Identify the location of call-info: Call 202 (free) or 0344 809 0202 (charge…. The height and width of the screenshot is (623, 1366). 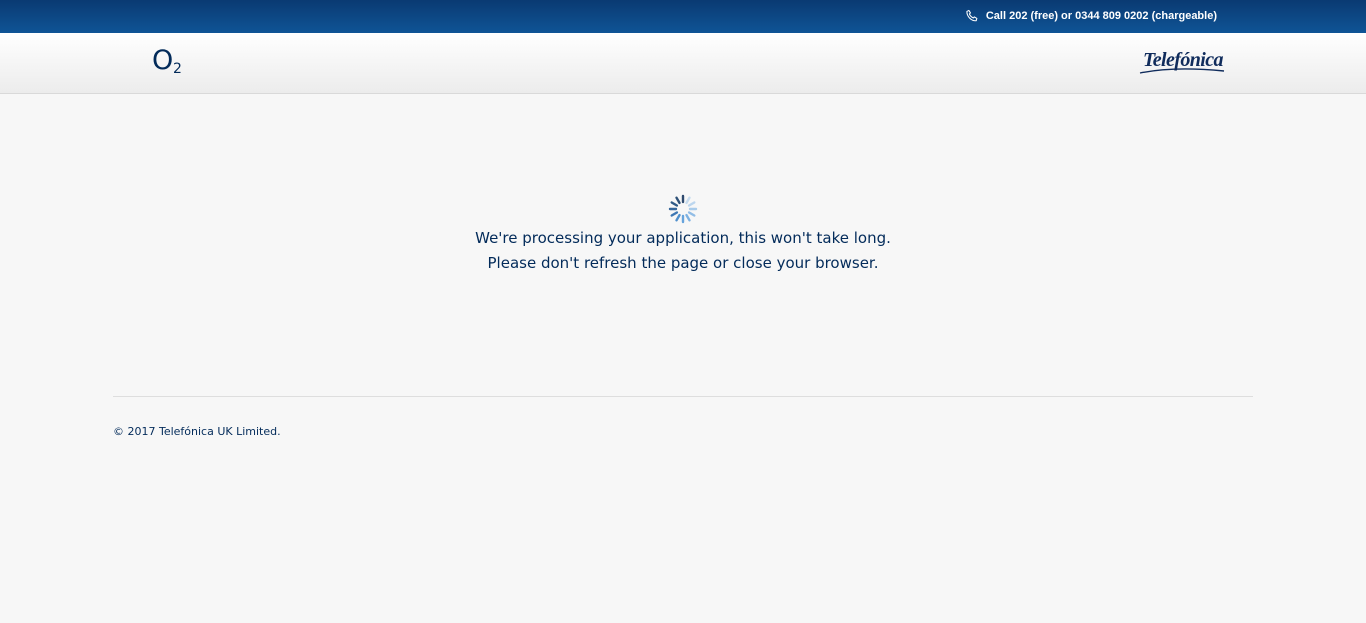
(1091, 16).